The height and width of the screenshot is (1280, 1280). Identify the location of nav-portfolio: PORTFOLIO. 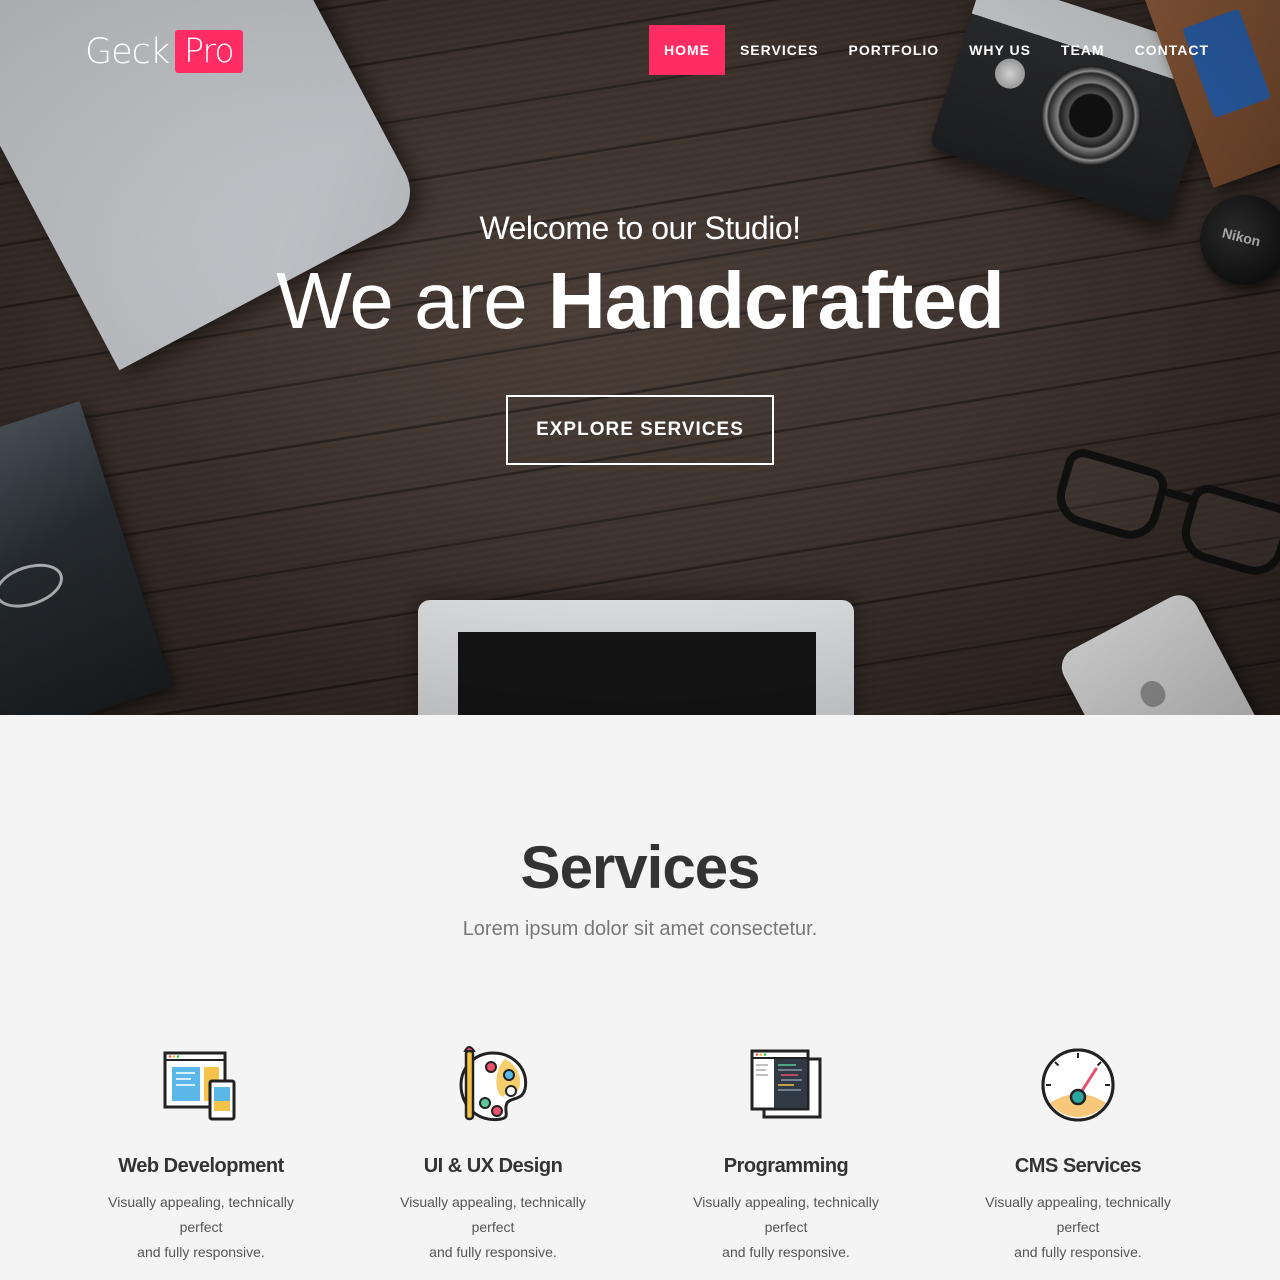
(894, 50).